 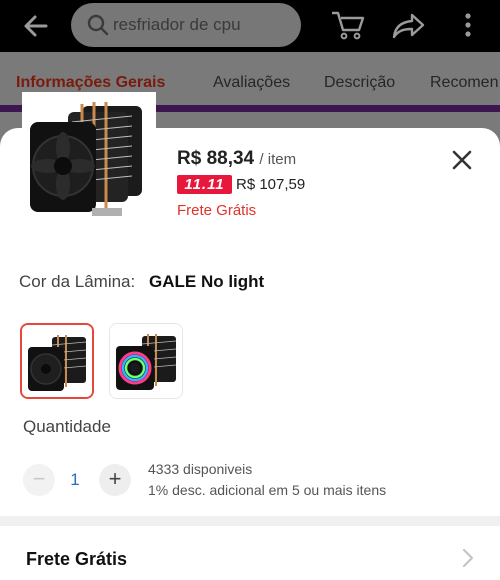 What do you see at coordinates (359, 83) in the screenshot?
I see `tab-descricao: Descrição` at bounding box center [359, 83].